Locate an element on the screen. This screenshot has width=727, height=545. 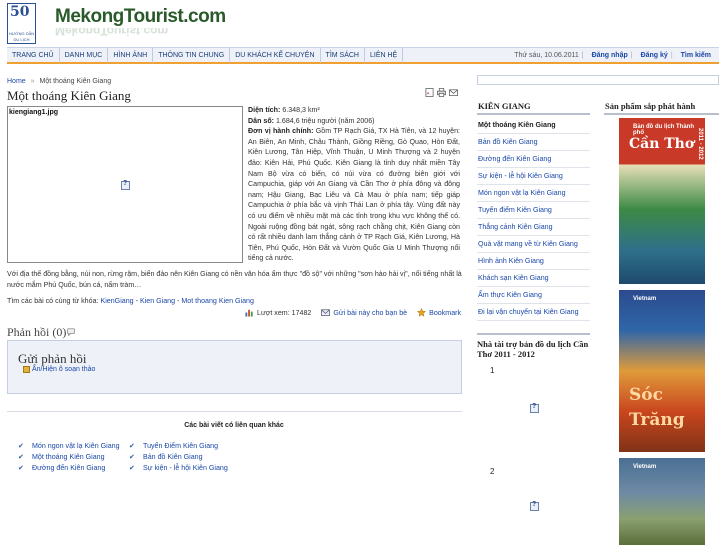
search-link: Tìm kiếm is located at coordinates (696, 55).